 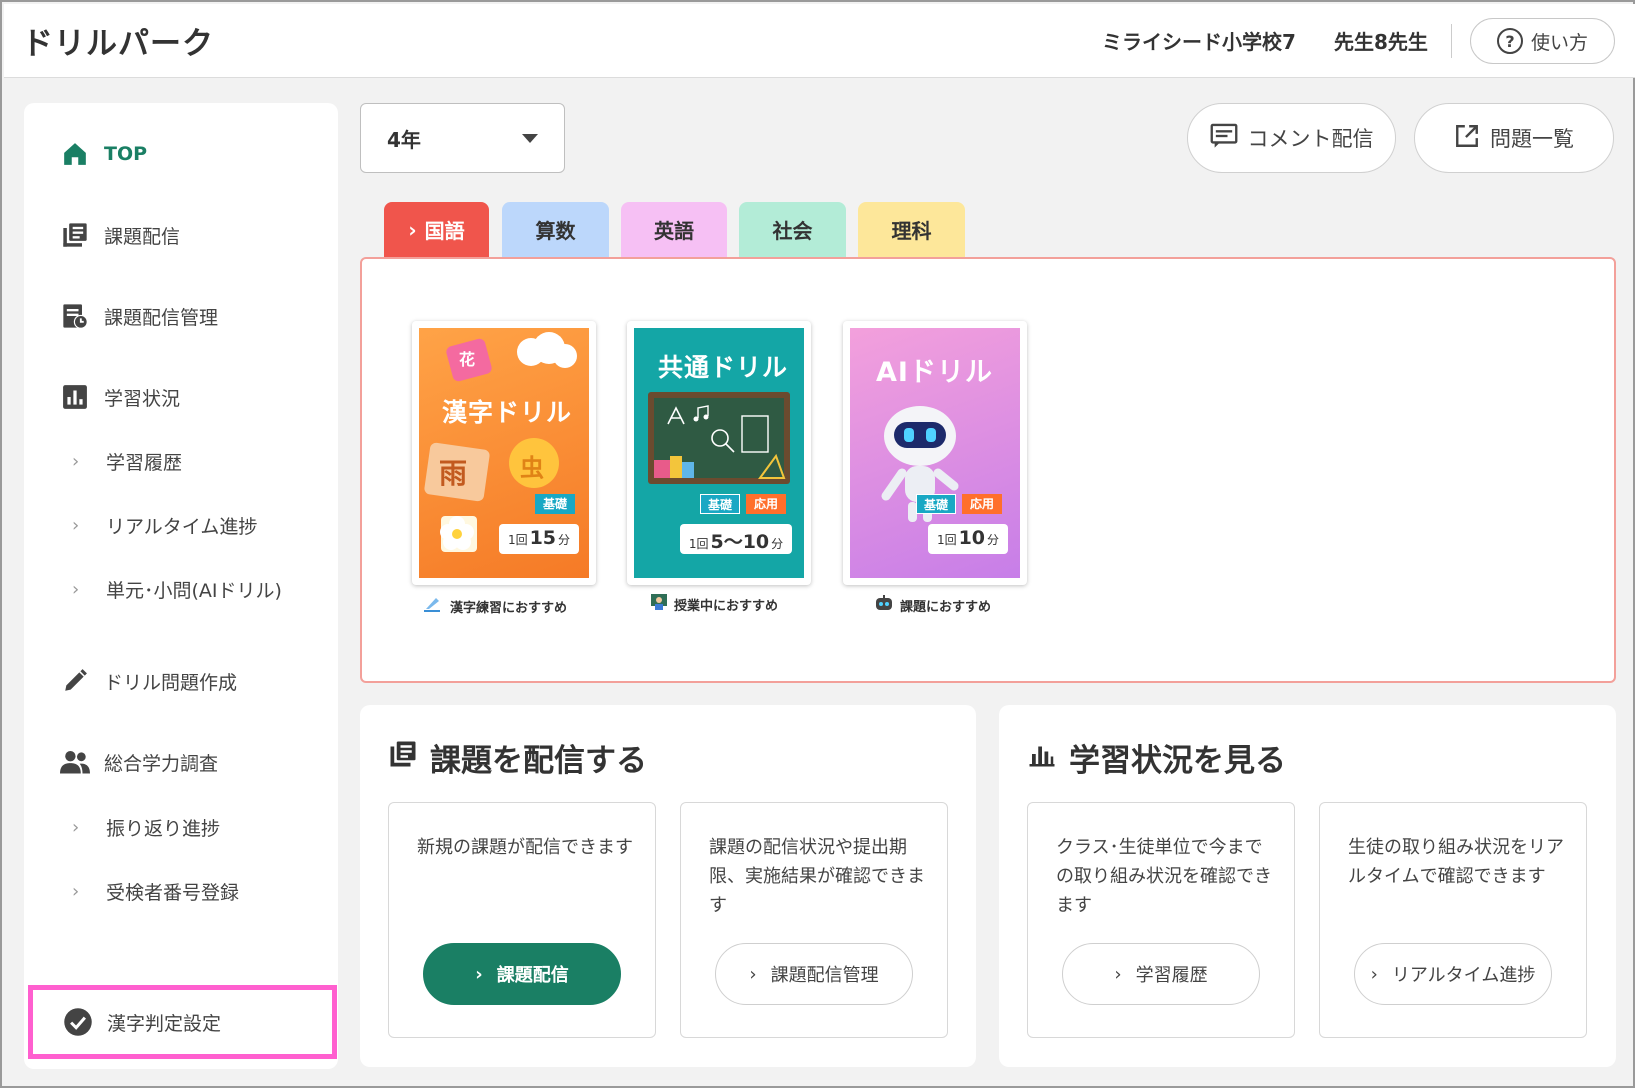 I want to click on problem-list-button: 問題一覧, so click(x=1514, y=138).